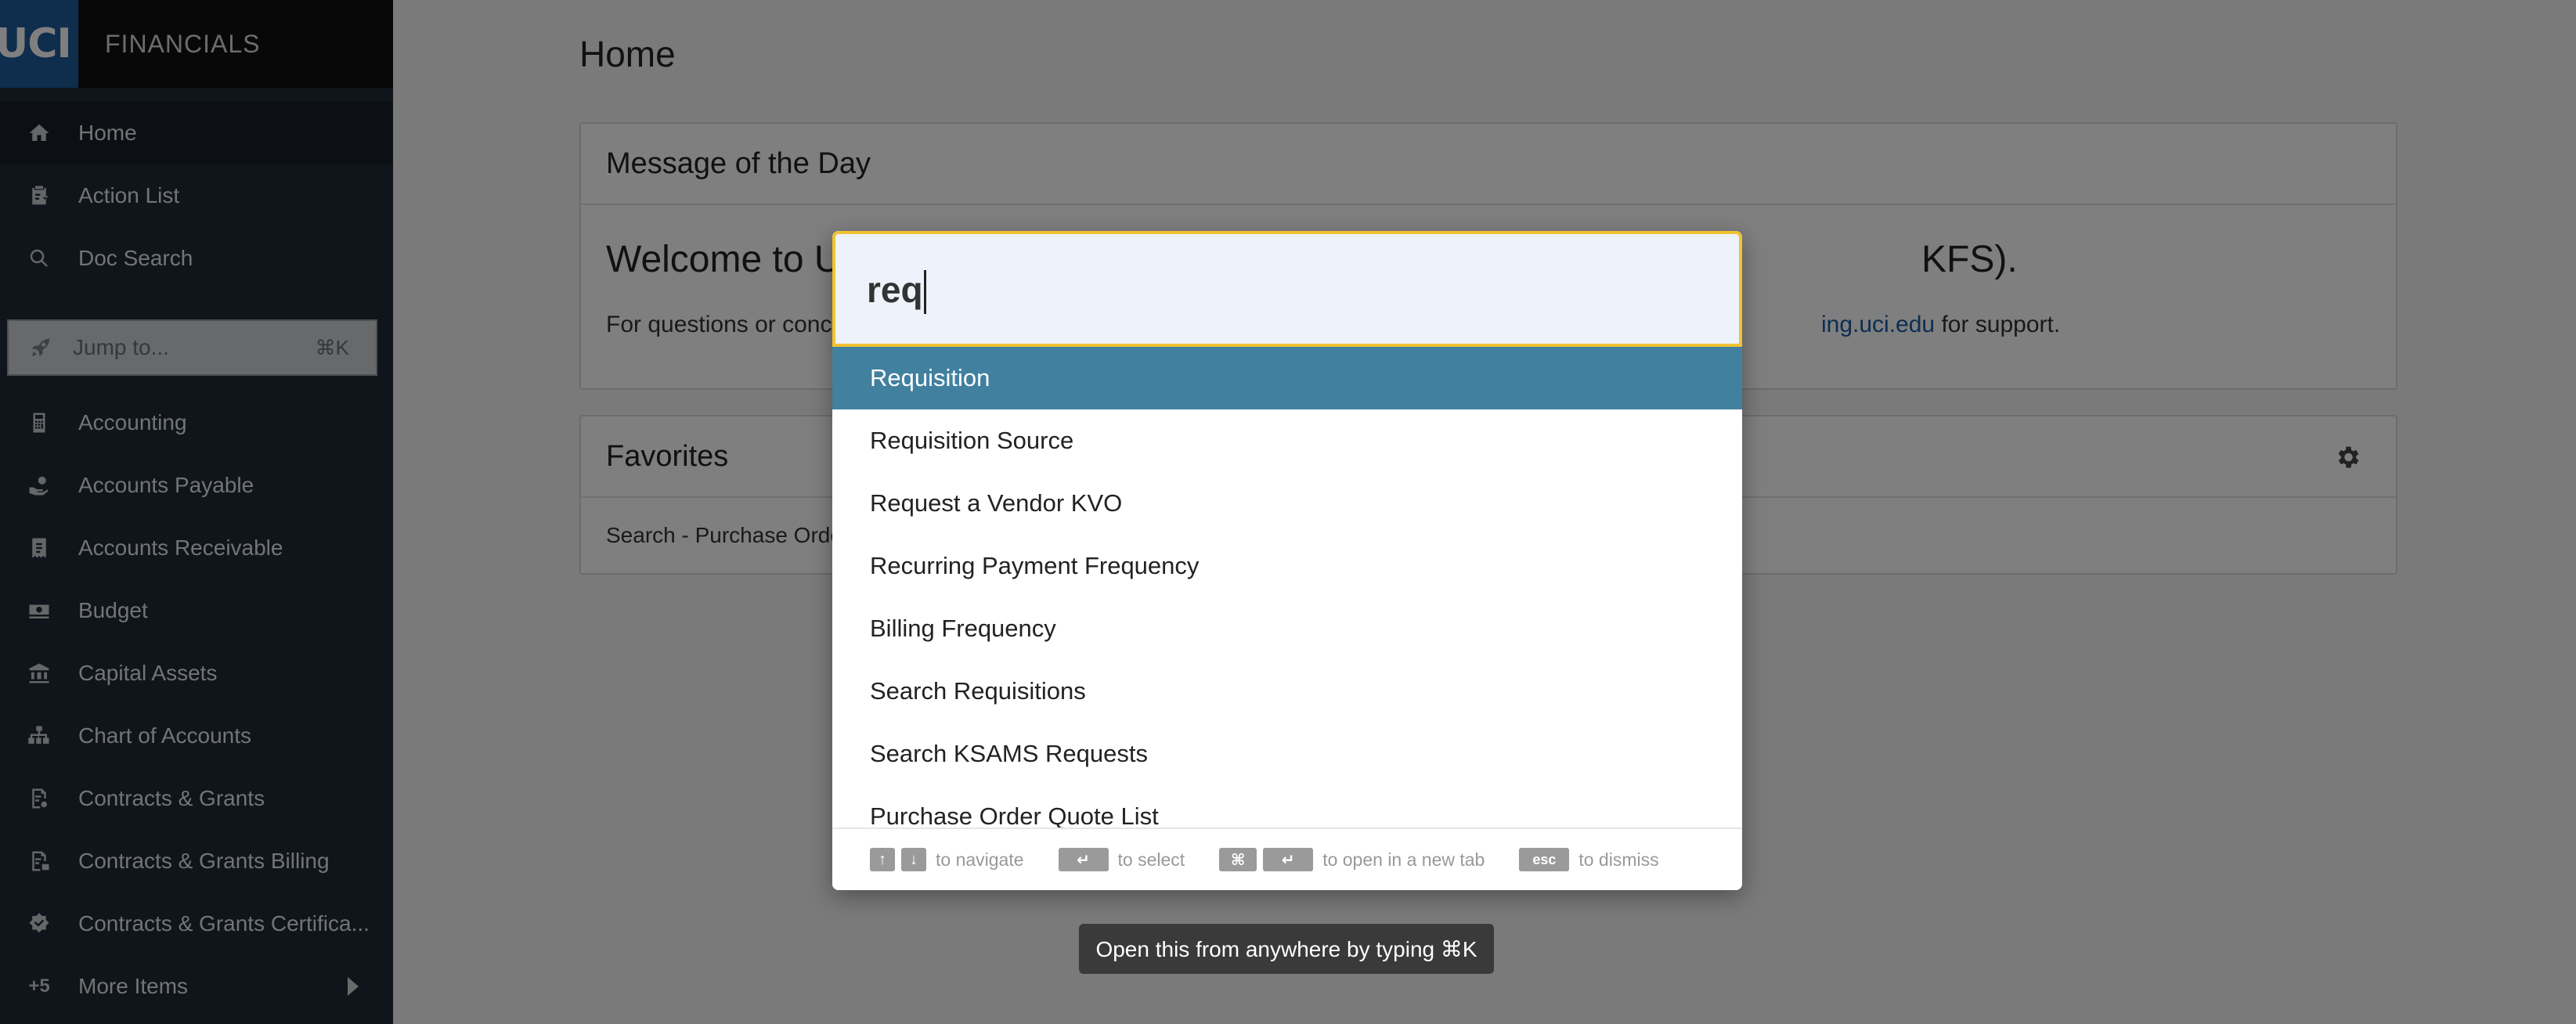 This screenshot has height=1024, width=2576. Describe the element at coordinates (1151, 859) in the screenshot. I see `select-hint: to select` at that location.